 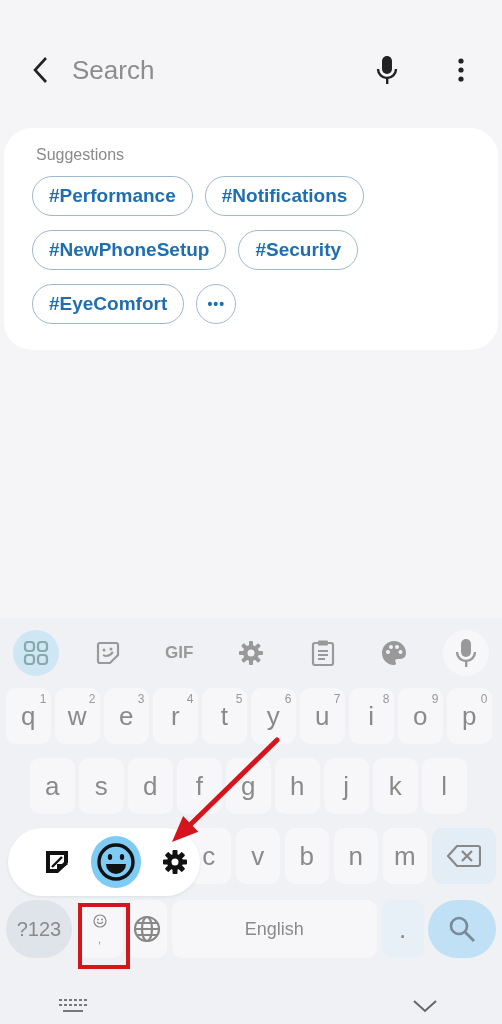 I want to click on letter-key: 5 t, so click(x=224, y=716).